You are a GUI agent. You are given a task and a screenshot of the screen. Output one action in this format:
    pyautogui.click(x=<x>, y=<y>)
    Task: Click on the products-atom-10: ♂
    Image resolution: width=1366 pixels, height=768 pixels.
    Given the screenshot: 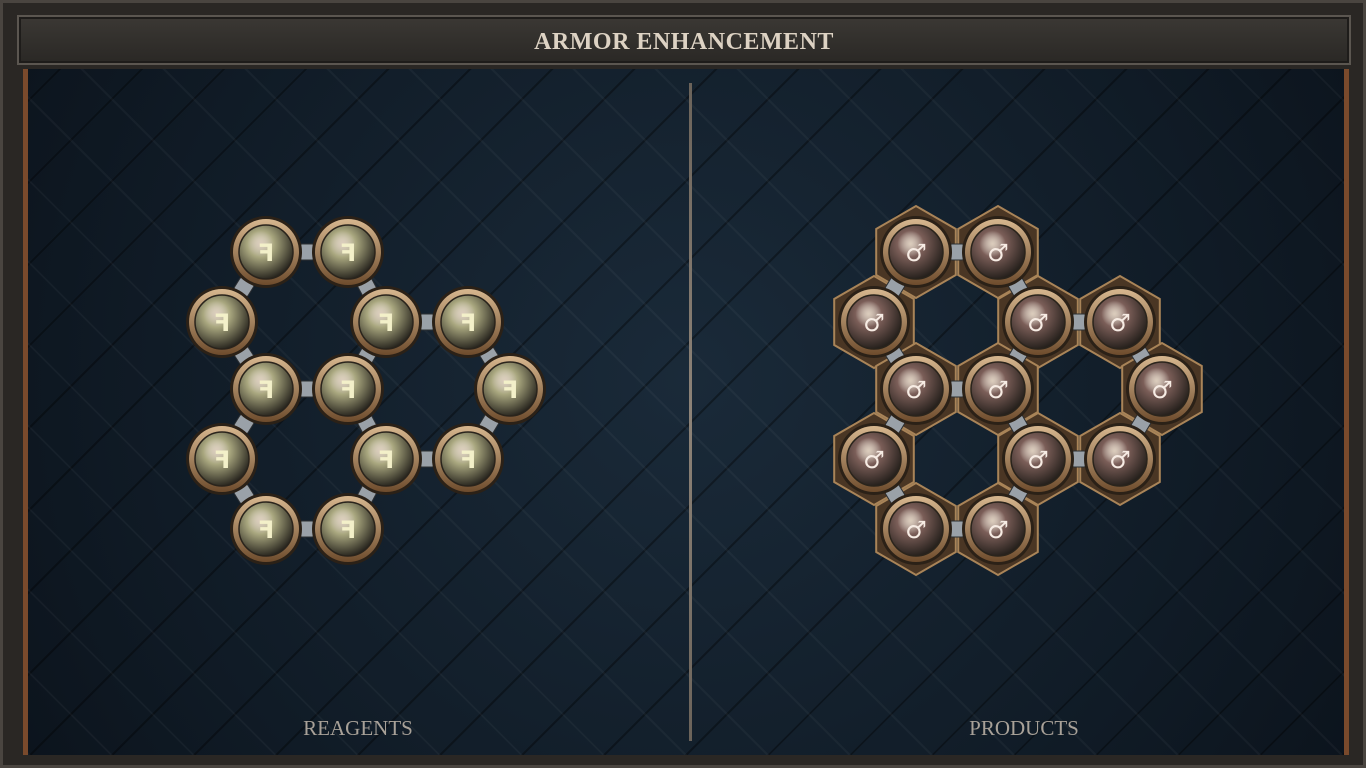 What is the action you would take?
    pyautogui.click(x=1038, y=459)
    